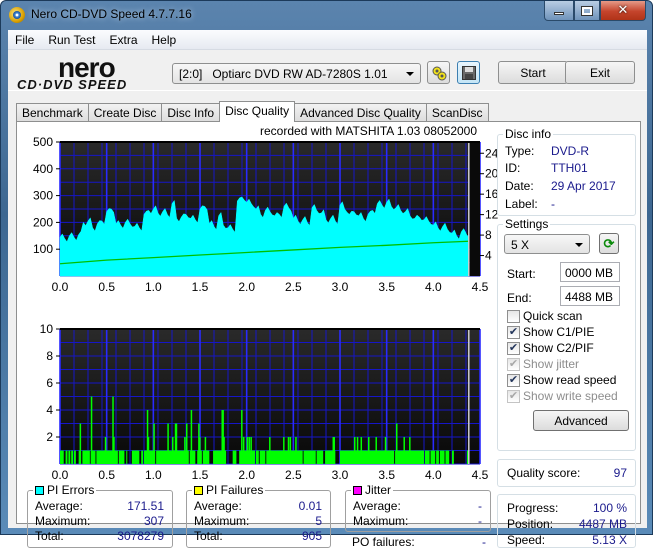 The image size is (653, 549). What do you see at coordinates (140, 536) in the screenshot?
I see `pi-errors-total-value: 3078279` at bounding box center [140, 536].